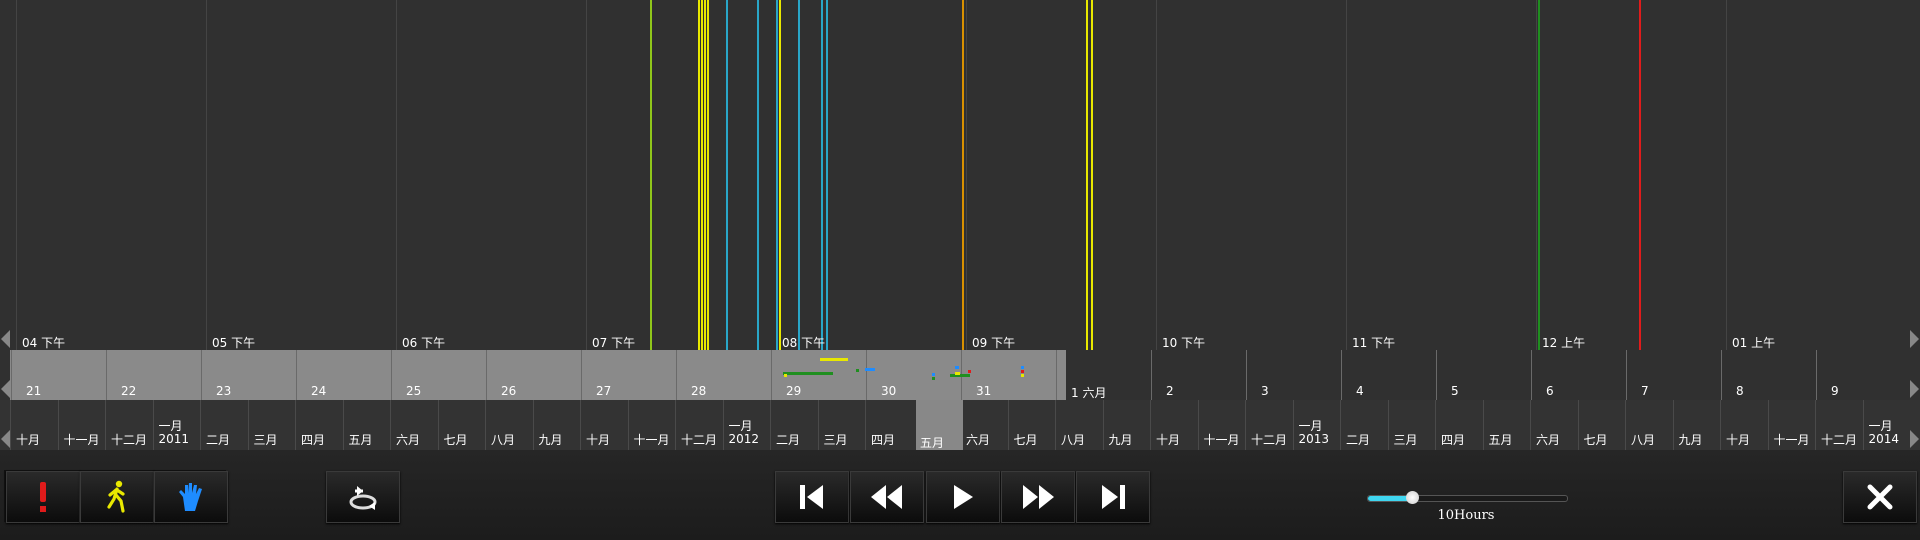  What do you see at coordinates (1914, 339) in the screenshot?
I see `hour-scroll-right-arrow` at bounding box center [1914, 339].